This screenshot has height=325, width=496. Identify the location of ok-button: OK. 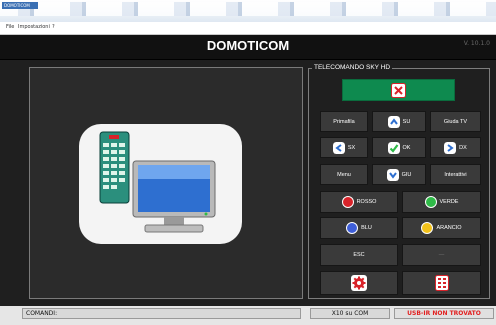
(399, 147).